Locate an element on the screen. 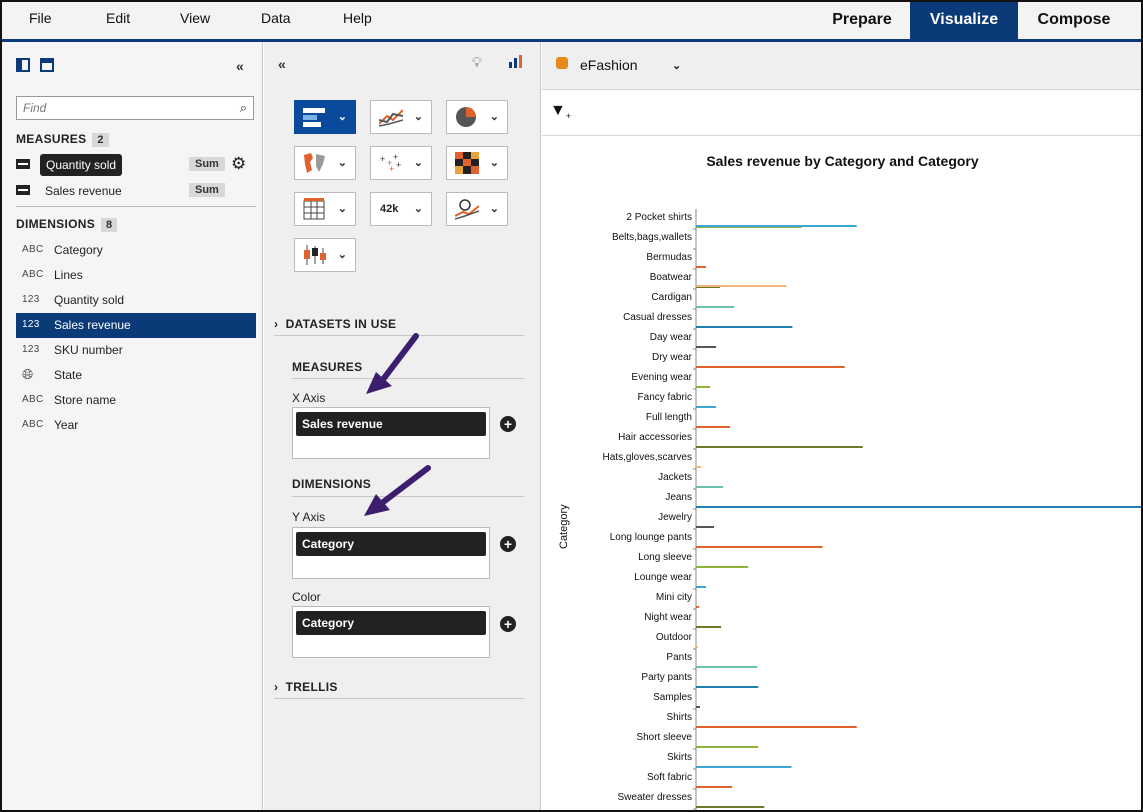  trend-chart-type-button: ⌄ is located at coordinates (477, 209).